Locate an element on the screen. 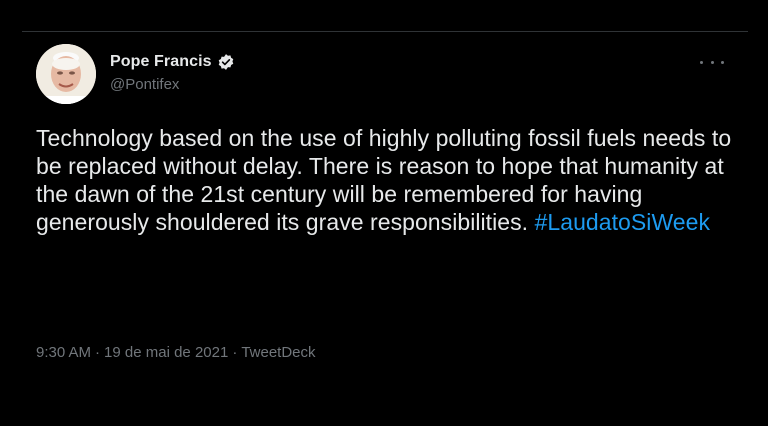  name-row: Pope Francis is located at coordinates (172, 62).